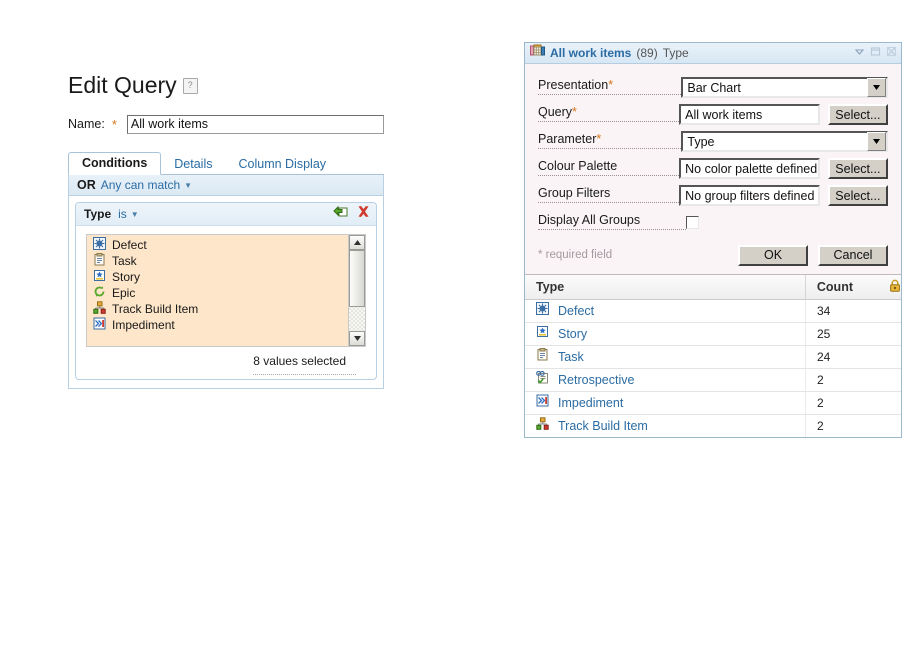  Describe the element at coordinates (122, 214) in the screenshot. I see `condition-operator: is` at that location.